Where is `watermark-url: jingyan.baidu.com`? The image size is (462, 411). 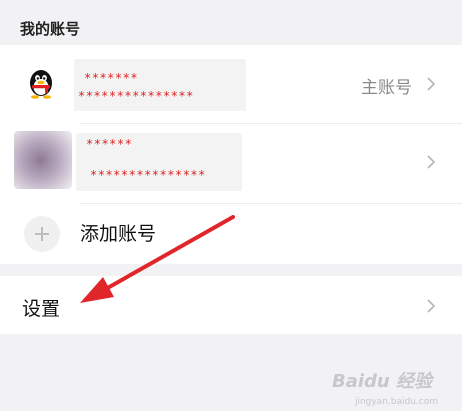
watermark-url: jingyan.baidu.com is located at coordinates (396, 402).